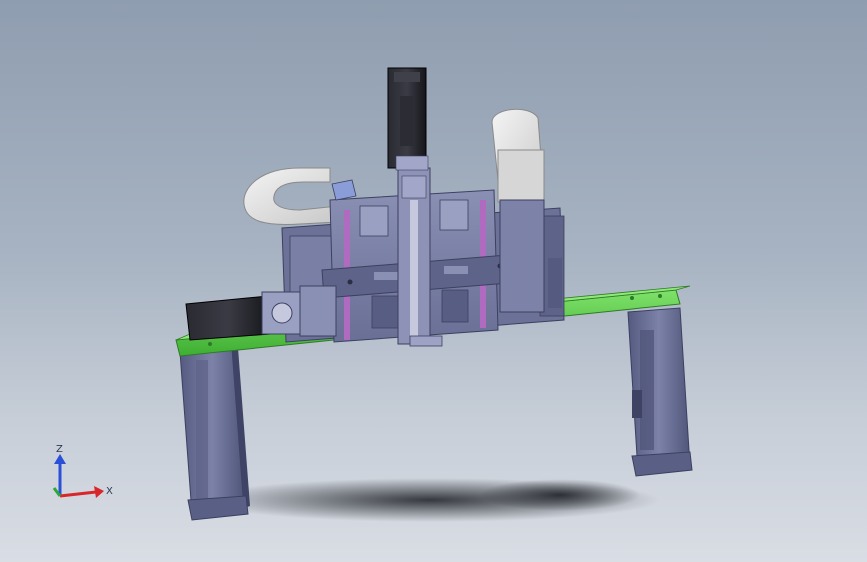 Image resolution: width=867 pixels, height=562 pixels. Describe the element at coordinates (660, 392) in the screenshot. I see `right-support-column` at that location.